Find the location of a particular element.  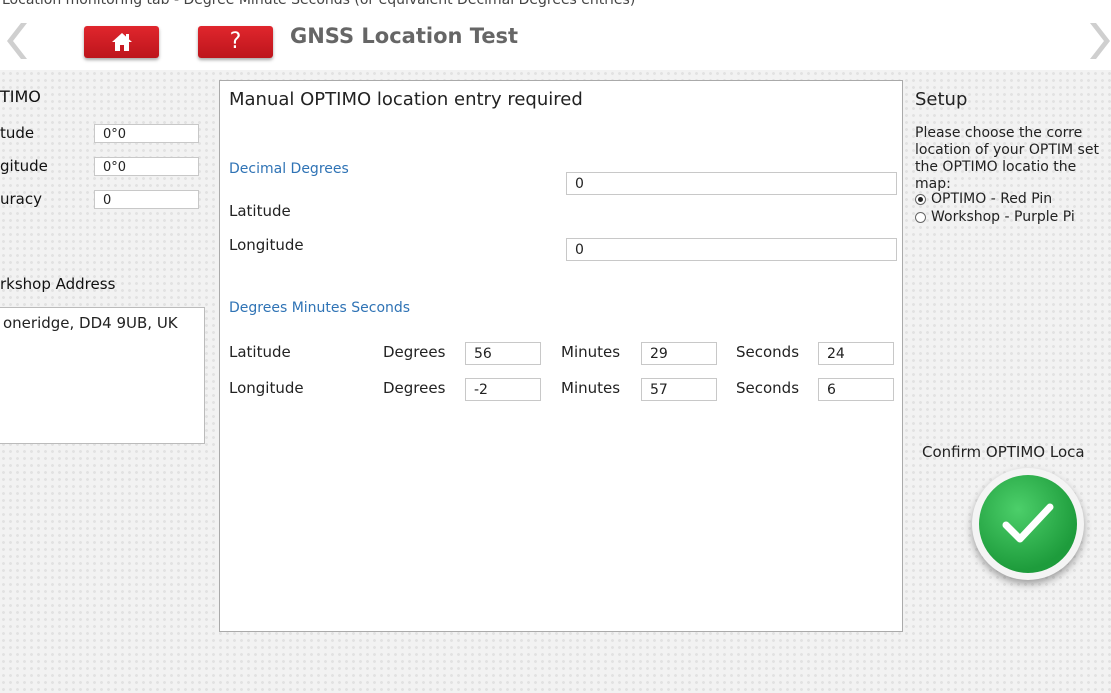

forward-button is located at coordinates (1099, 41).